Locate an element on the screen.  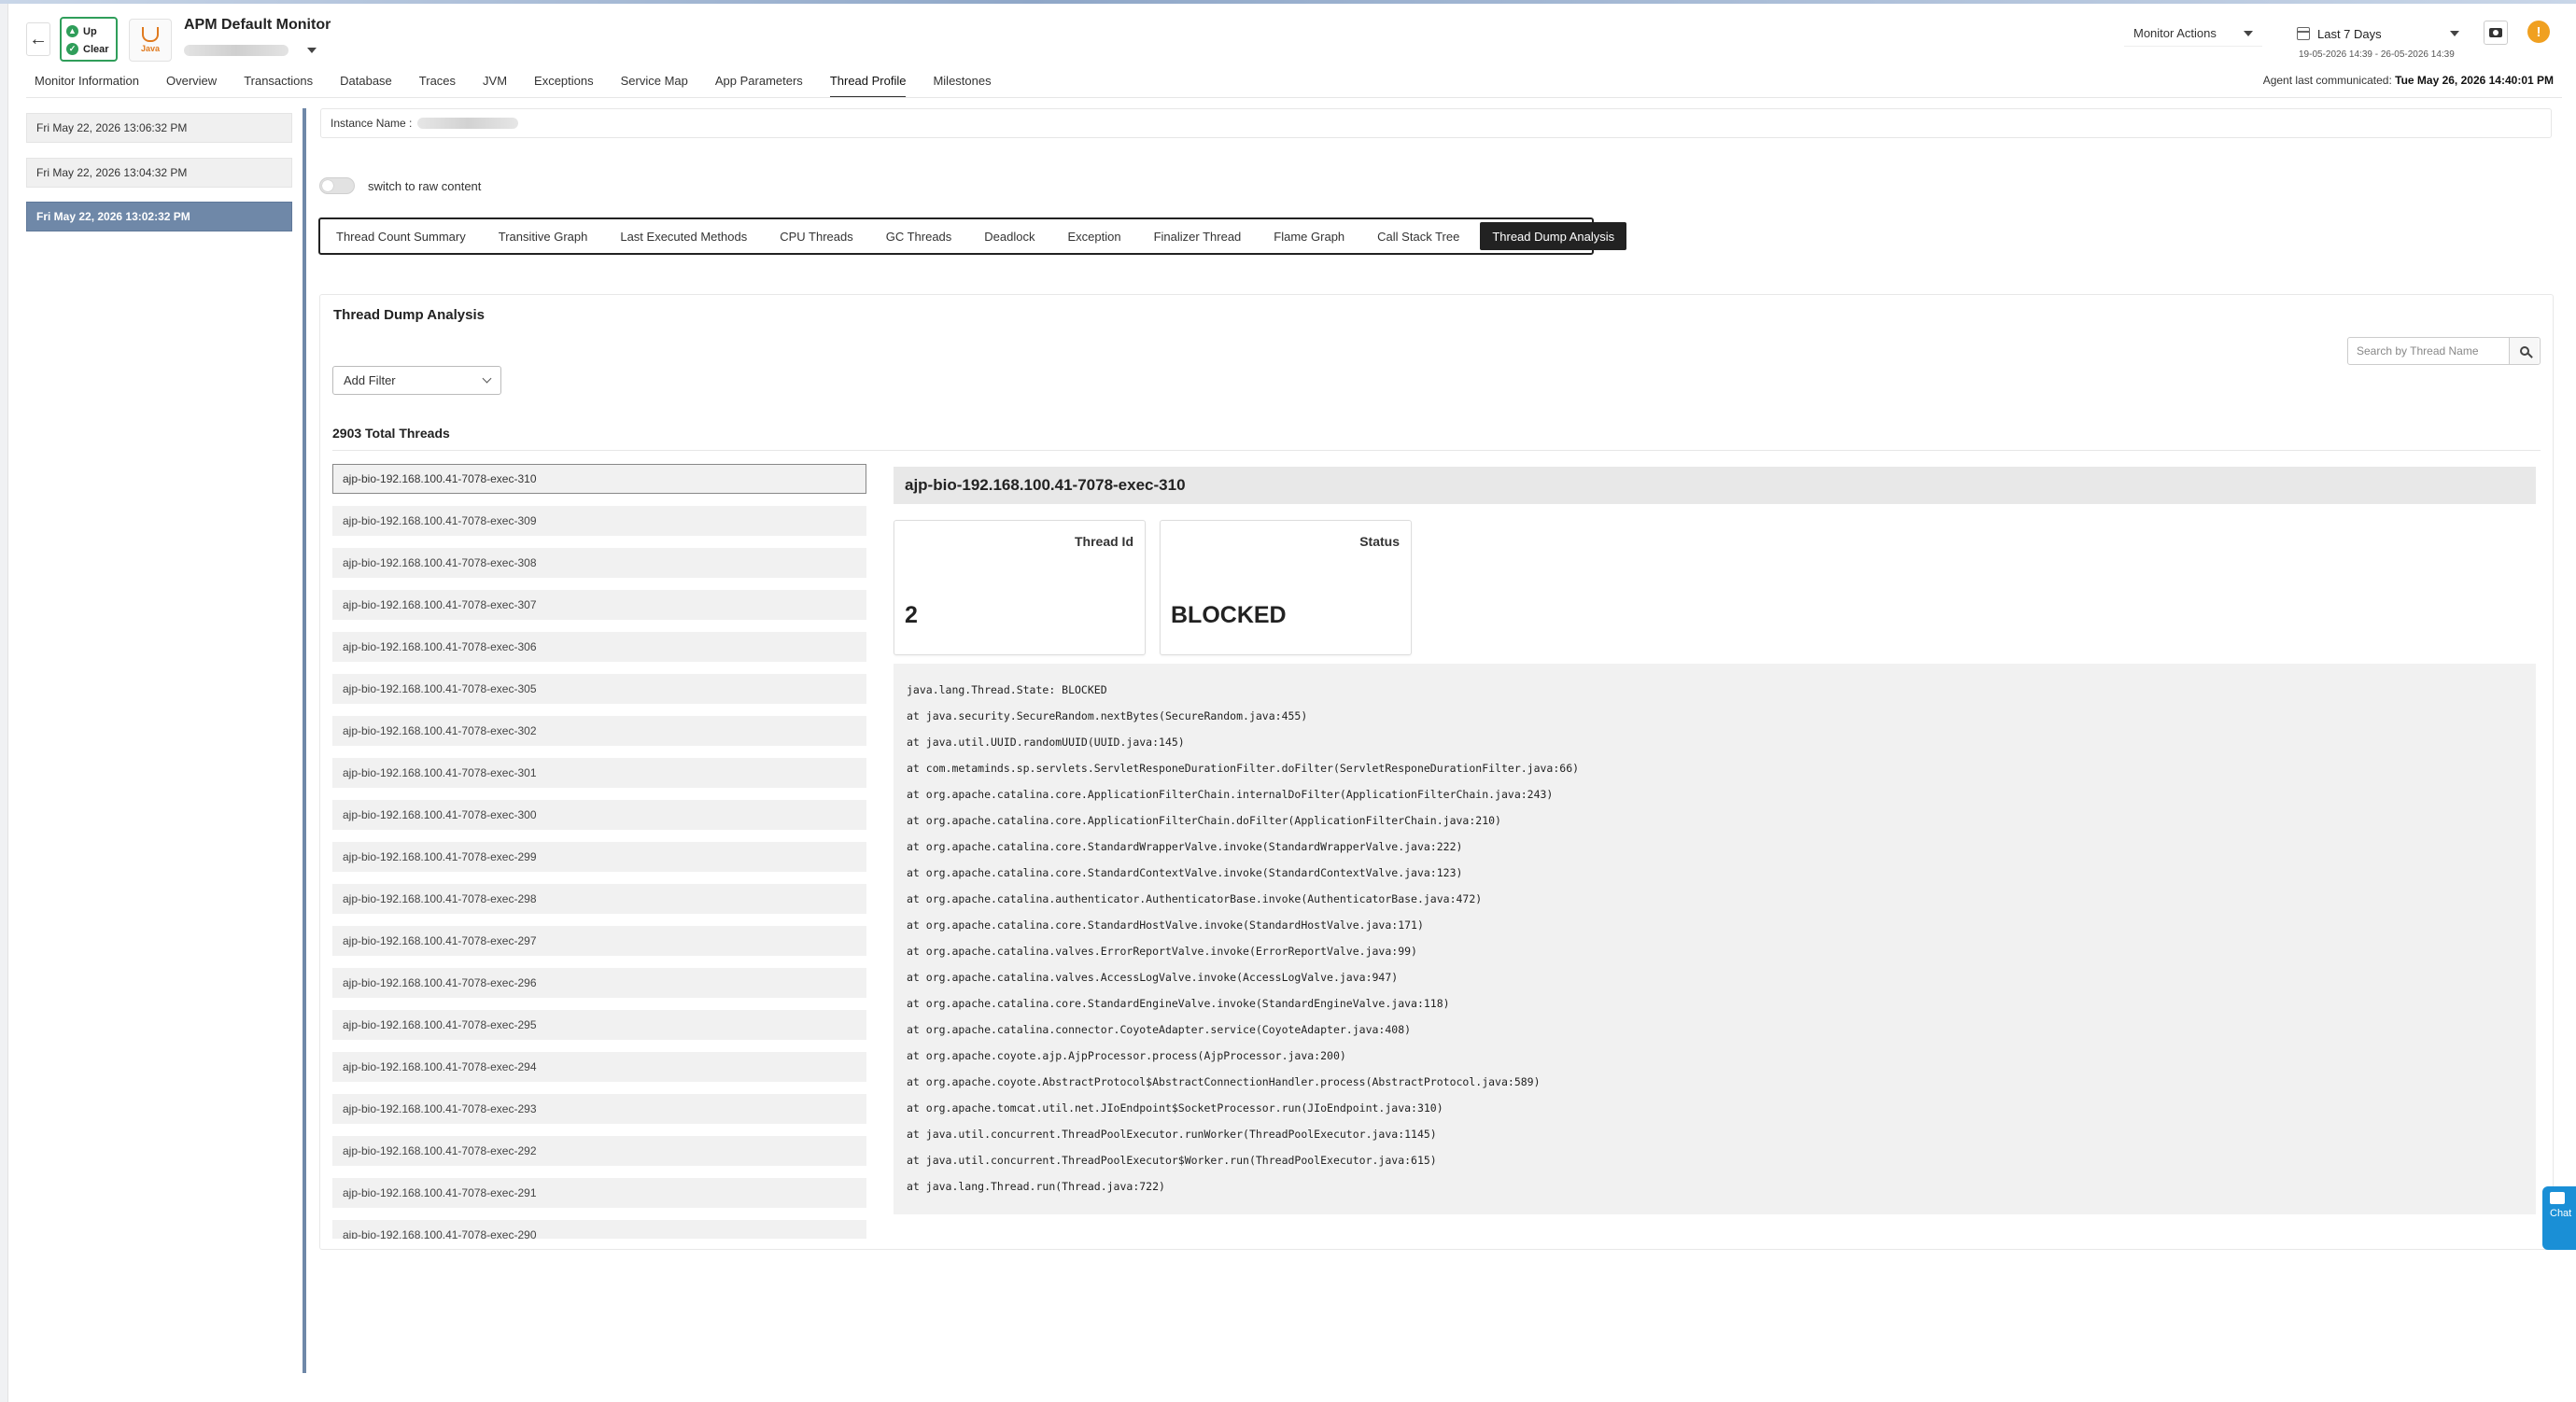
camera-icon is located at coordinates (2496, 33).